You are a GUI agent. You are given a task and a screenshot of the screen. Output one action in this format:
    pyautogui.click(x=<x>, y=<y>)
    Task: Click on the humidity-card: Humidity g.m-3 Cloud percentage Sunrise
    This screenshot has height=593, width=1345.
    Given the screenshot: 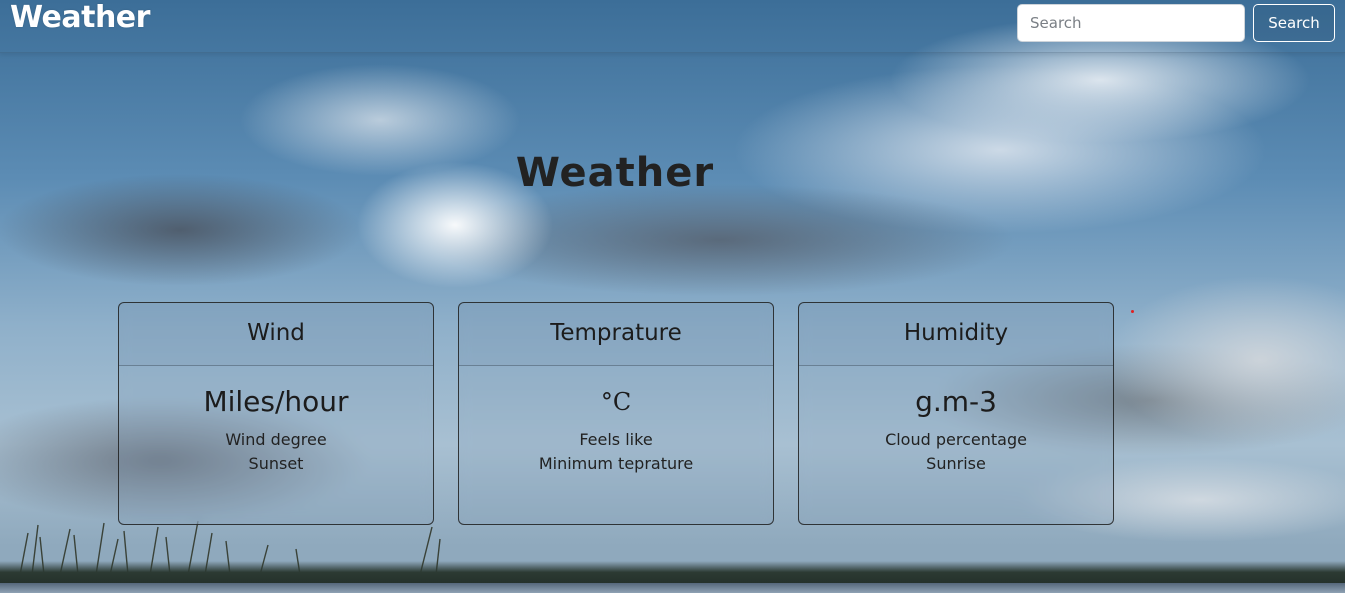 What is the action you would take?
    pyautogui.click(x=956, y=413)
    